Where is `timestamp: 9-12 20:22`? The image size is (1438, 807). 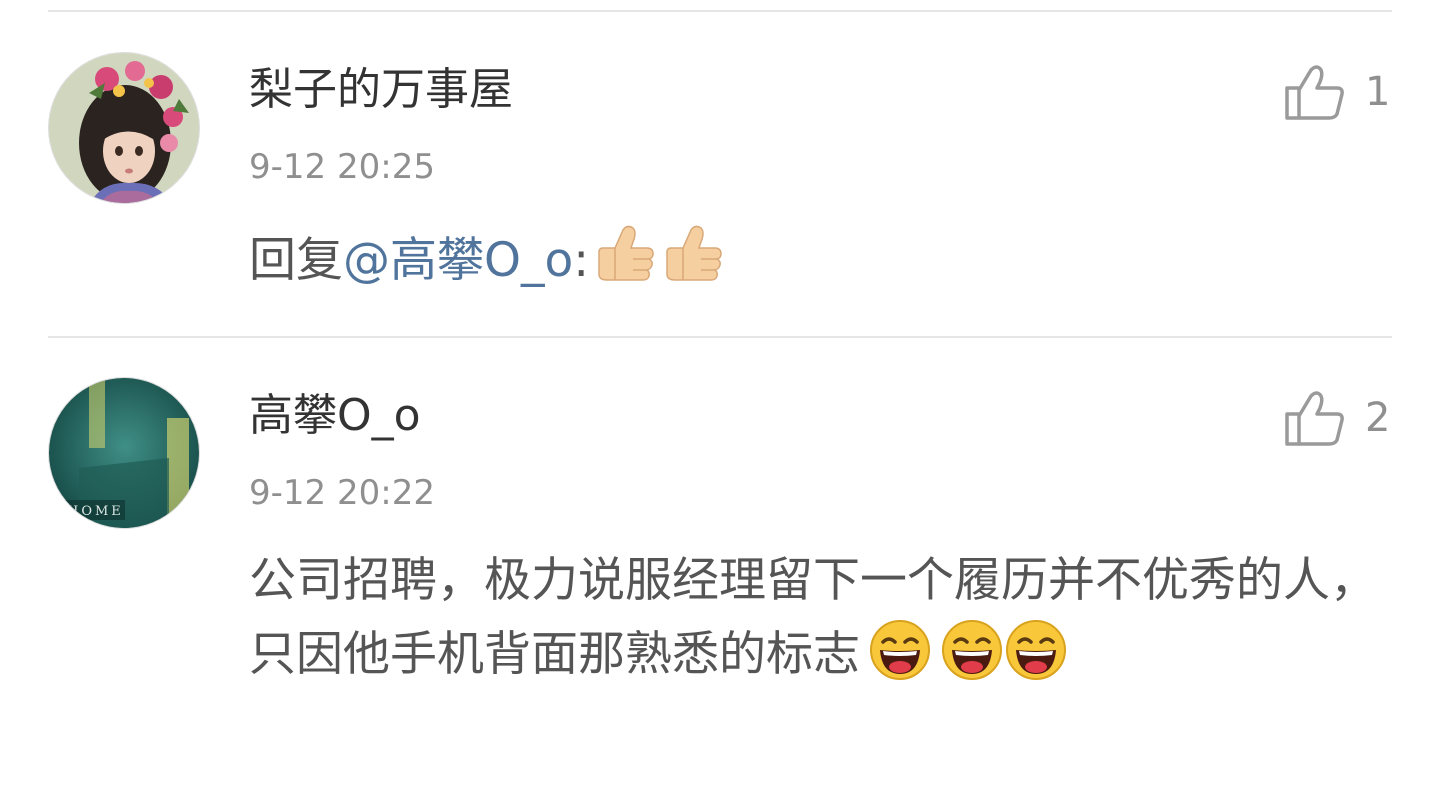
timestamp: 9-12 20:22 is located at coordinates (342, 493).